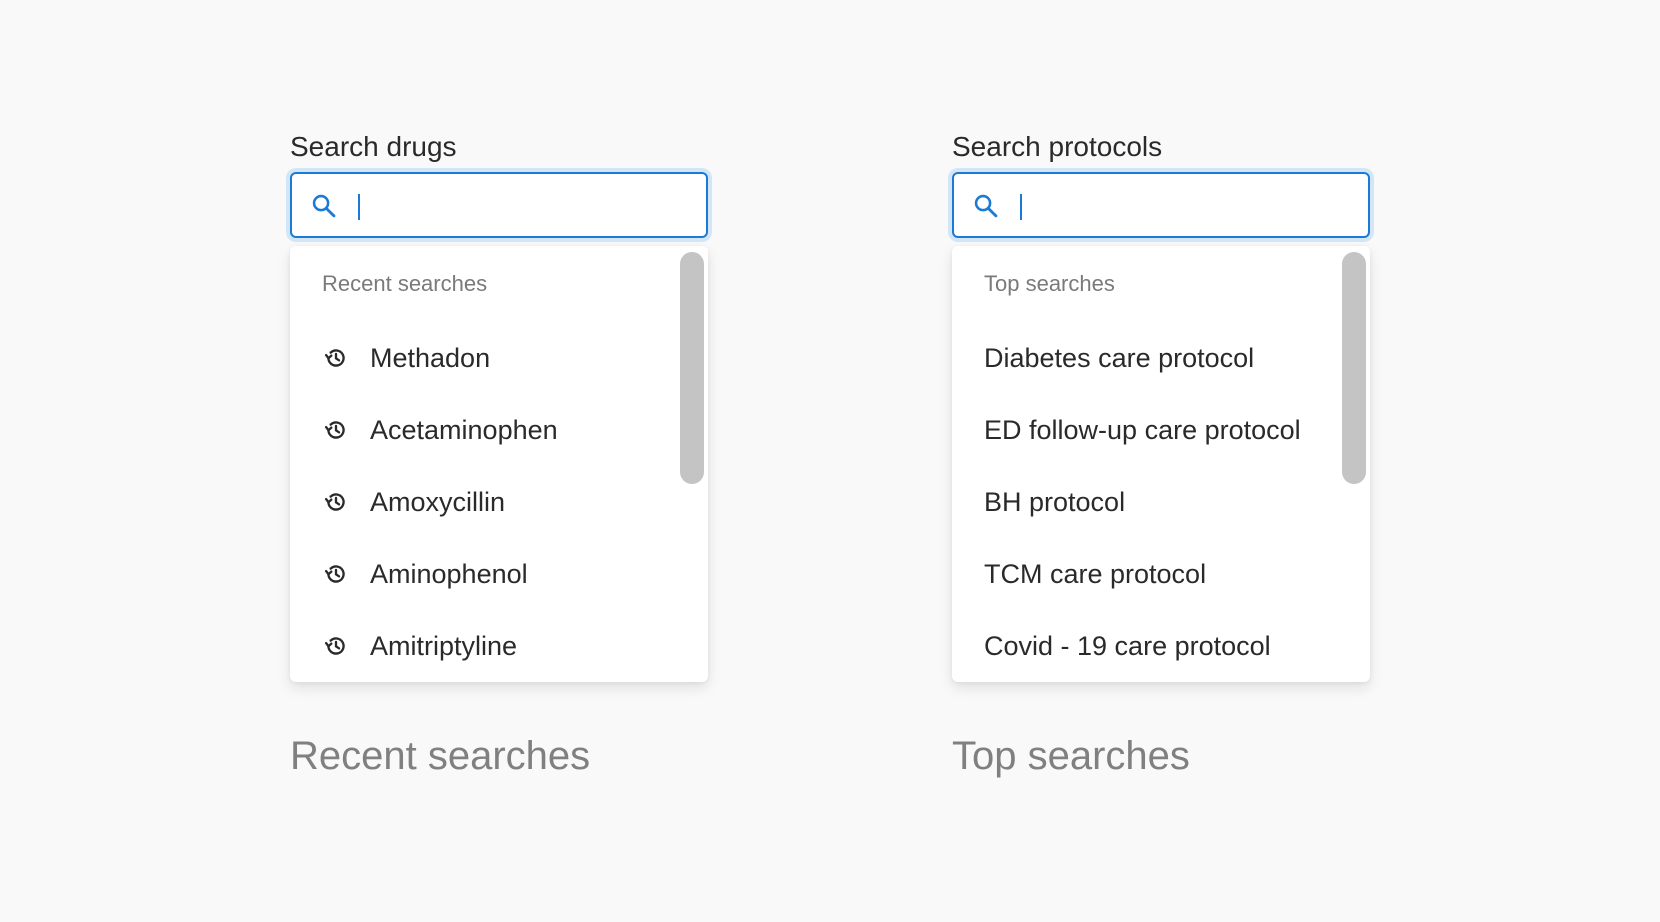 Image resolution: width=1660 pixels, height=922 pixels. I want to click on top-searches-caption: Top searches, so click(1071, 756).